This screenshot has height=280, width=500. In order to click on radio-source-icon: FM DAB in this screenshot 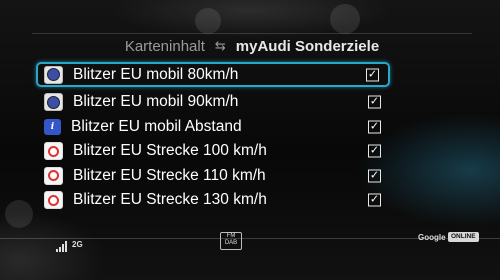, I will do `click(231, 241)`.